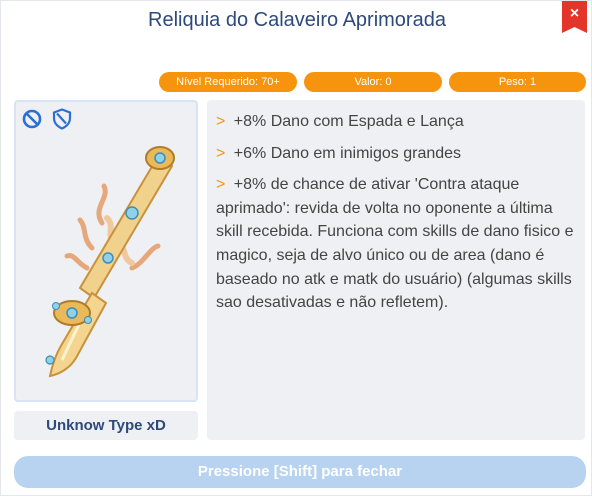 Image resolution: width=592 pixels, height=496 pixels. What do you see at coordinates (517, 82) in the screenshot?
I see `weight-badge: Peso: 1` at bounding box center [517, 82].